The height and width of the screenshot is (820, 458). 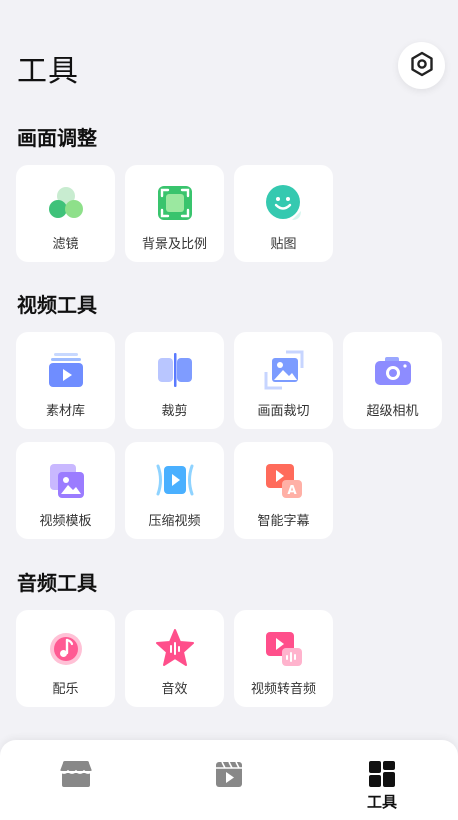 I want to click on video-to-audio-icon, so click(x=284, y=648).